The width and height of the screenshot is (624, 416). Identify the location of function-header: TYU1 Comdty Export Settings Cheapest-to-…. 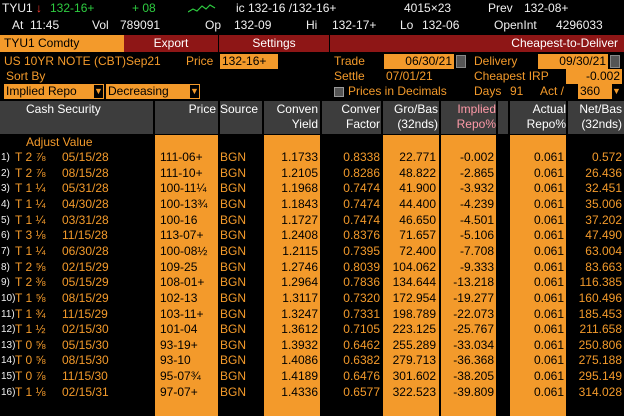
(312, 43).